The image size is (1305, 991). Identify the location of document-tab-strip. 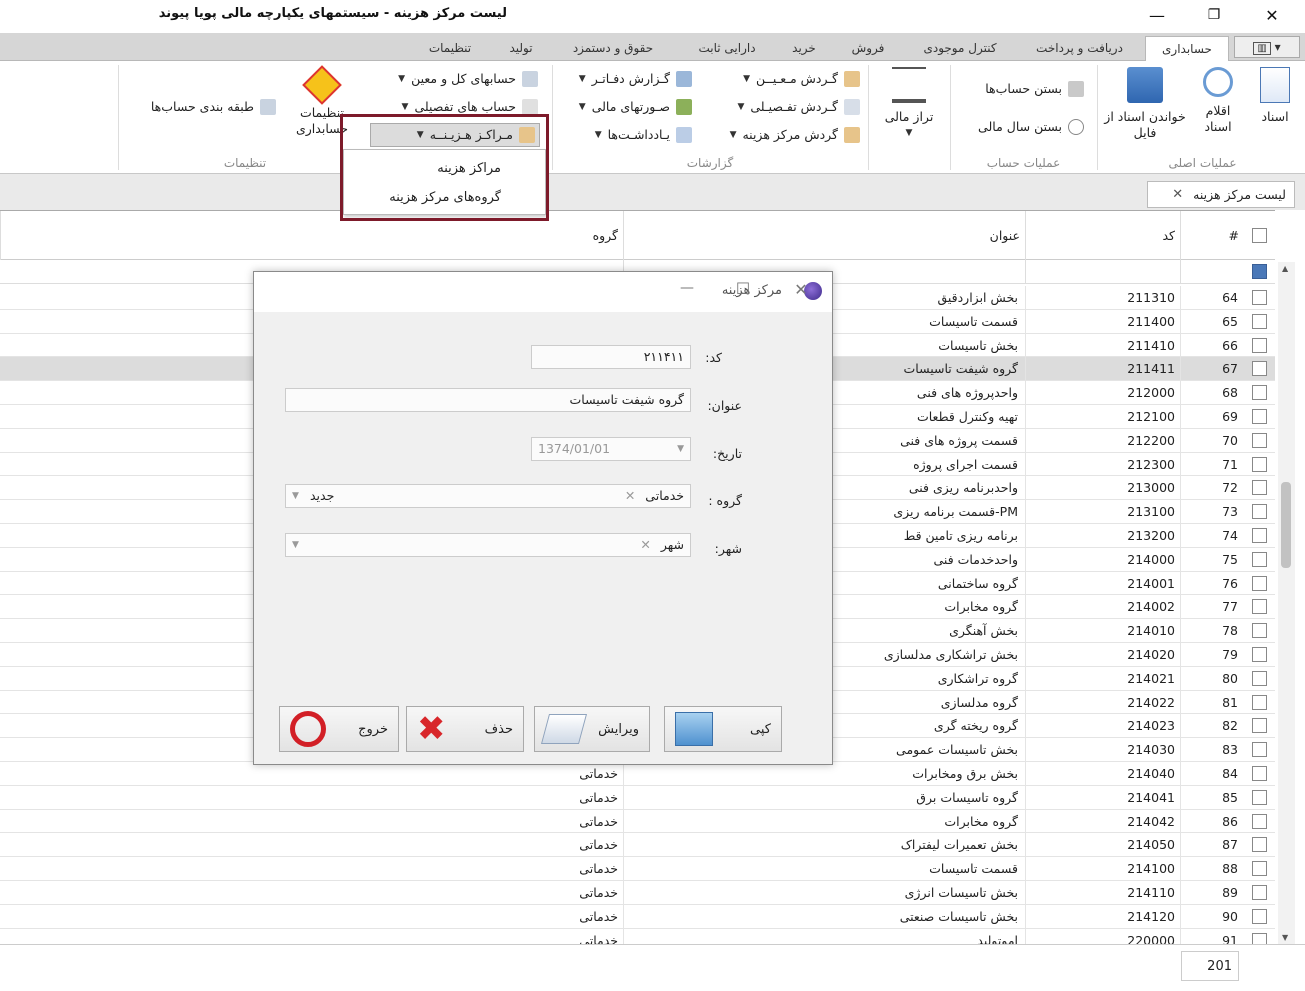
(652, 192).